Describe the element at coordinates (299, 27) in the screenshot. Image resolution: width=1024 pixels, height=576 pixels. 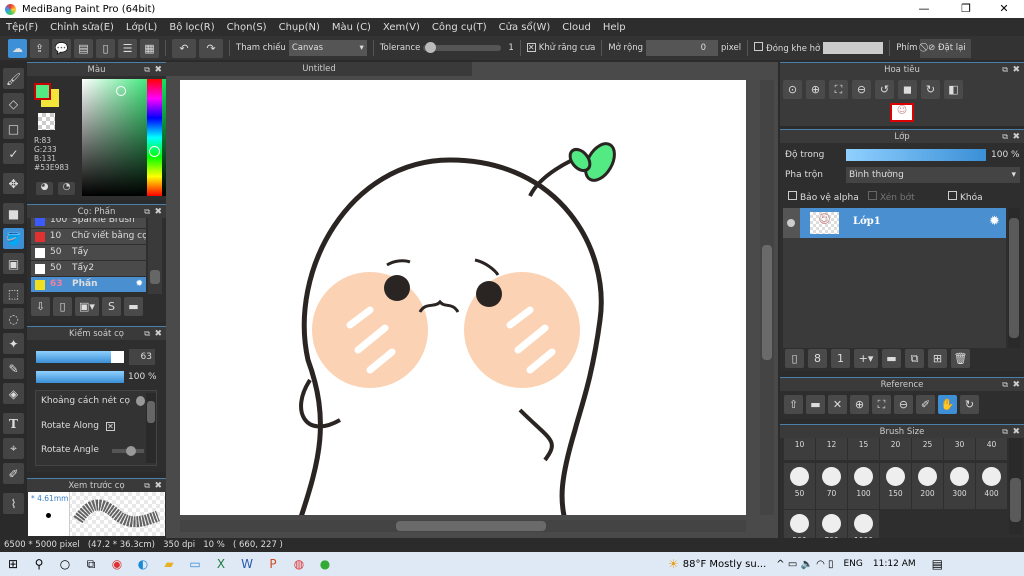
I see `menu-capture: Chụp(N)` at that location.